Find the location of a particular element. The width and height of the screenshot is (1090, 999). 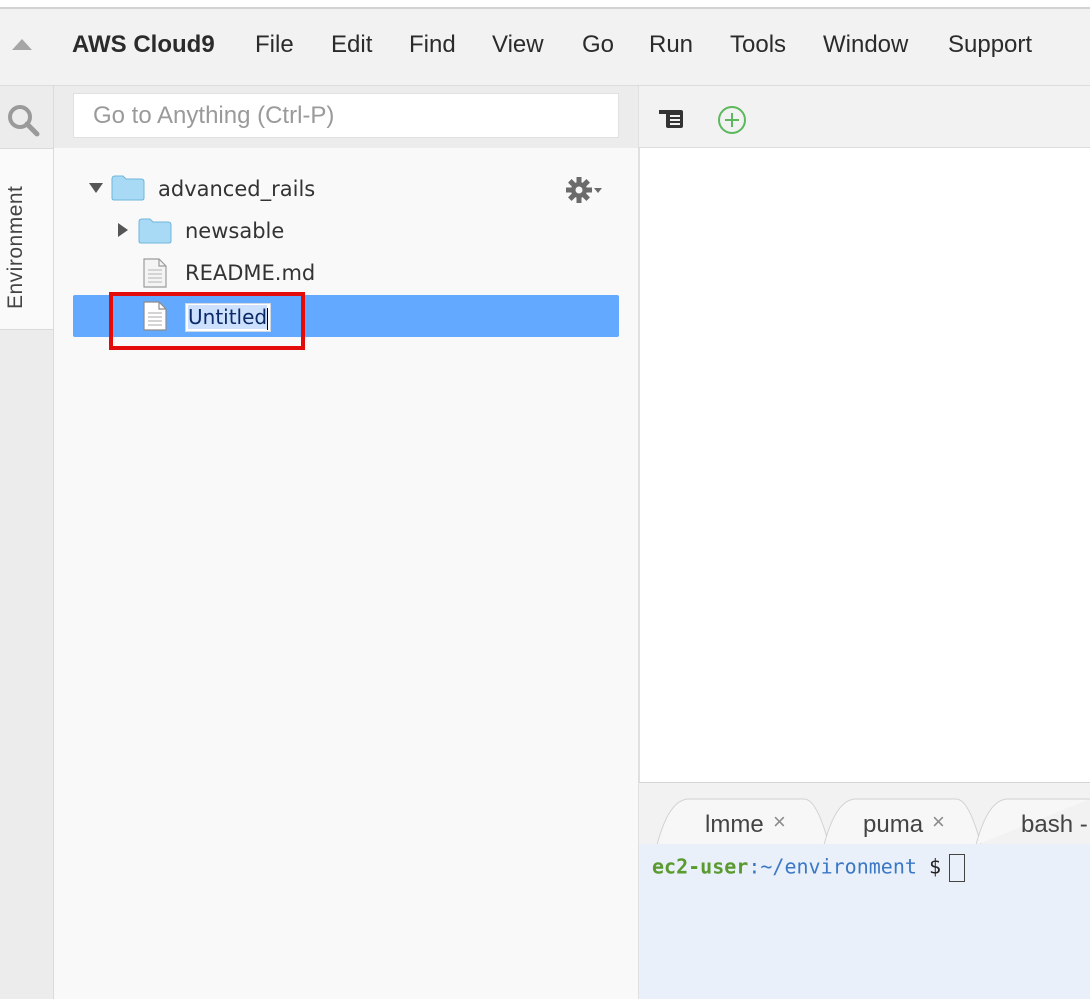

add-tab-icon is located at coordinates (732, 120).